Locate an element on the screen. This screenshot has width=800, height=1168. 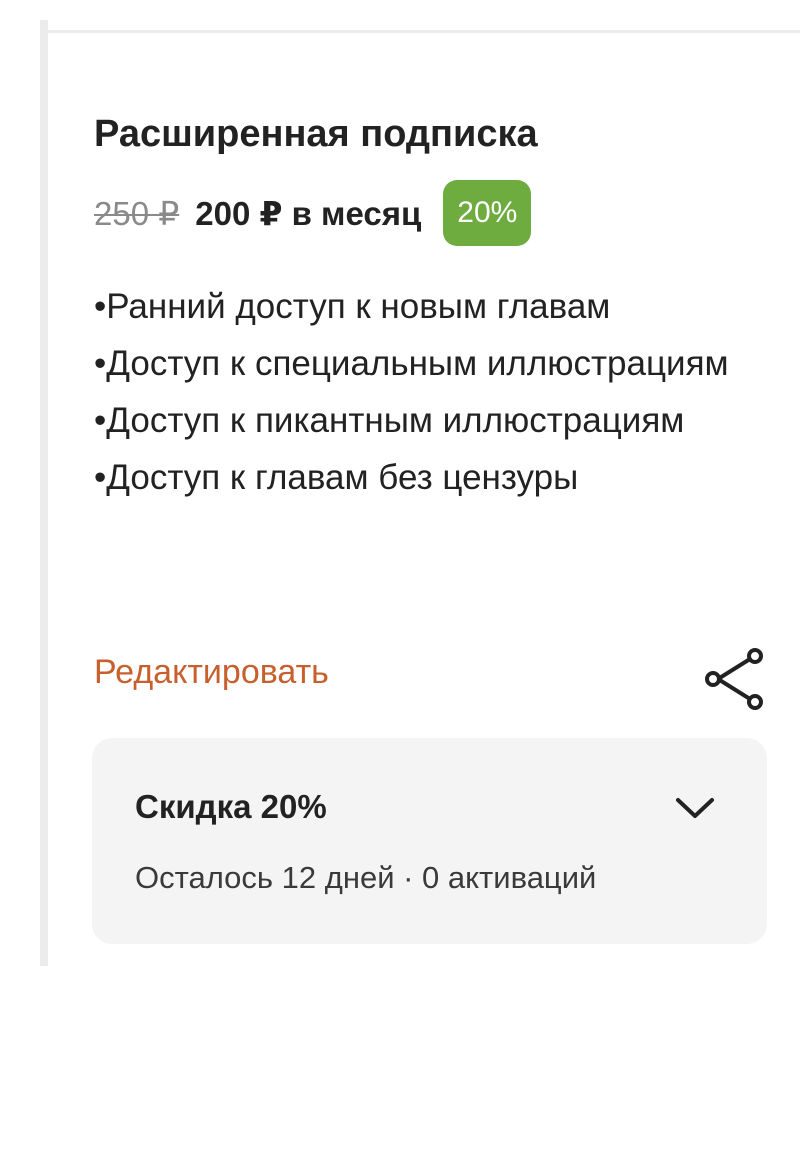
left-border is located at coordinates (44, 493).